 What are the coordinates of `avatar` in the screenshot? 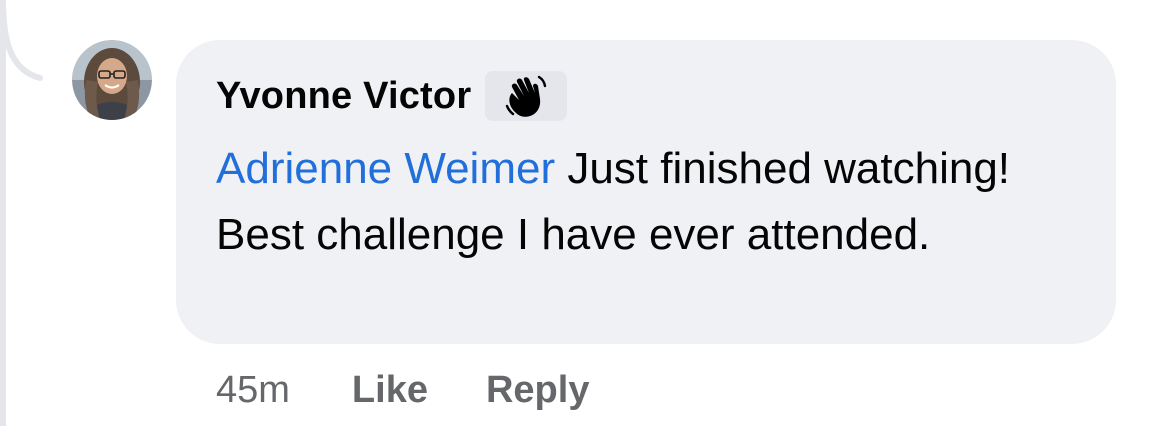 It's located at (112, 80).